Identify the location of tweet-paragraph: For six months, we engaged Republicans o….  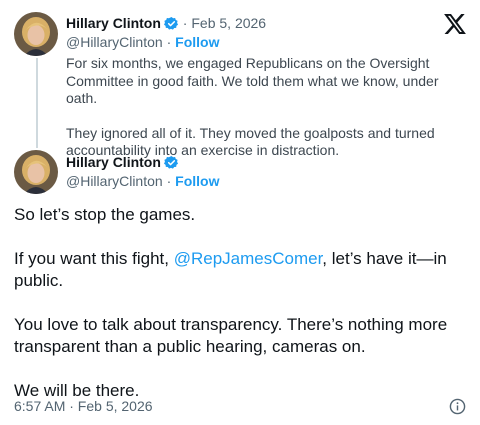
(252, 80).